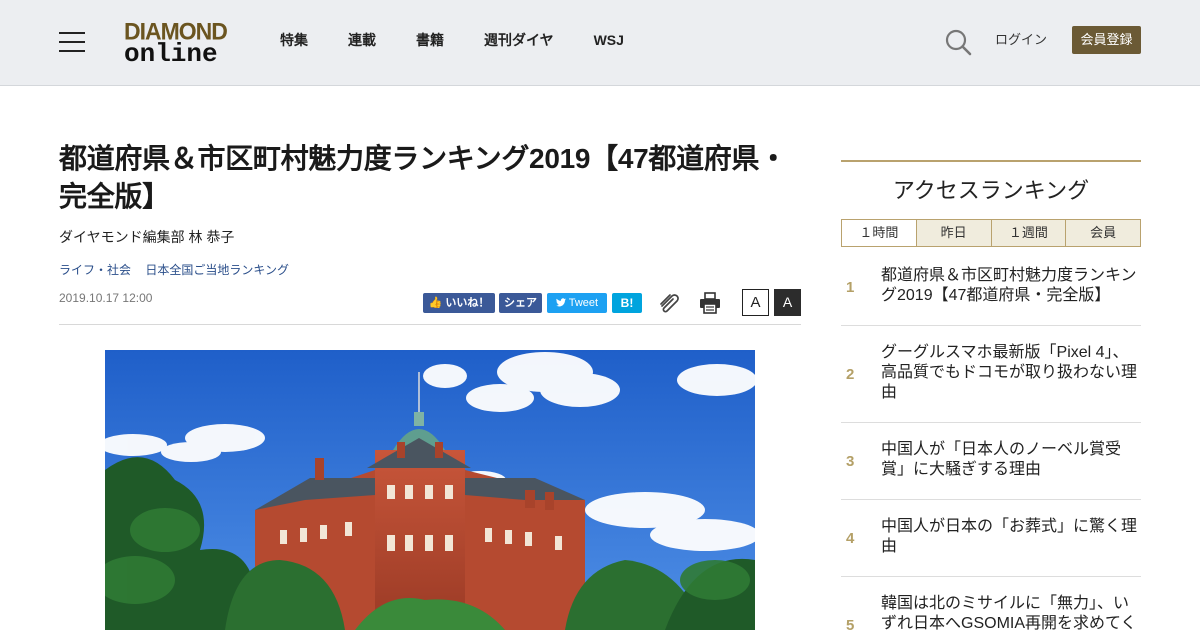 Image resolution: width=1200 pixels, height=630 pixels. What do you see at coordinates (850, 461) in the screenshot?
I see `rank-number: 3` at bounding box center [850, 461].